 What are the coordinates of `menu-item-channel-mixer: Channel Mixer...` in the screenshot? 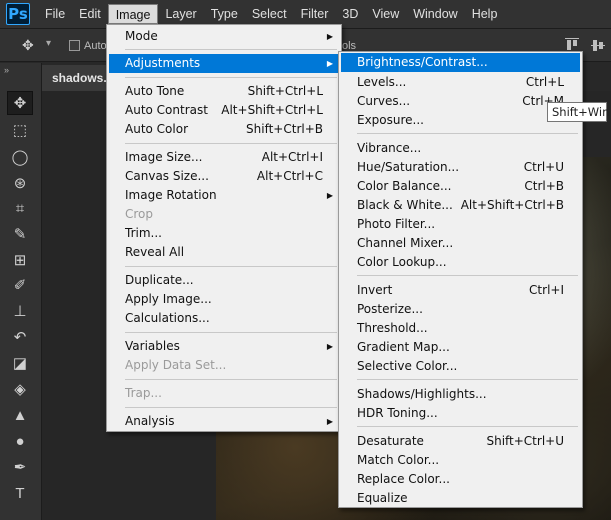 It's located at (460, 243).